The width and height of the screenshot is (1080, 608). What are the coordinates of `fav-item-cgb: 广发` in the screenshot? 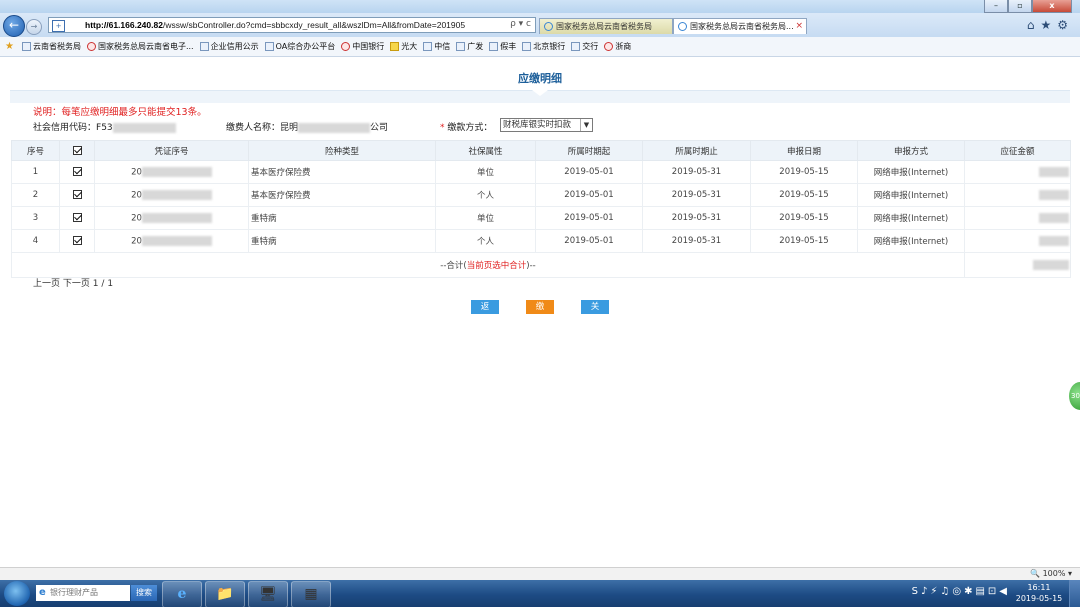 It's located at (469, 46).